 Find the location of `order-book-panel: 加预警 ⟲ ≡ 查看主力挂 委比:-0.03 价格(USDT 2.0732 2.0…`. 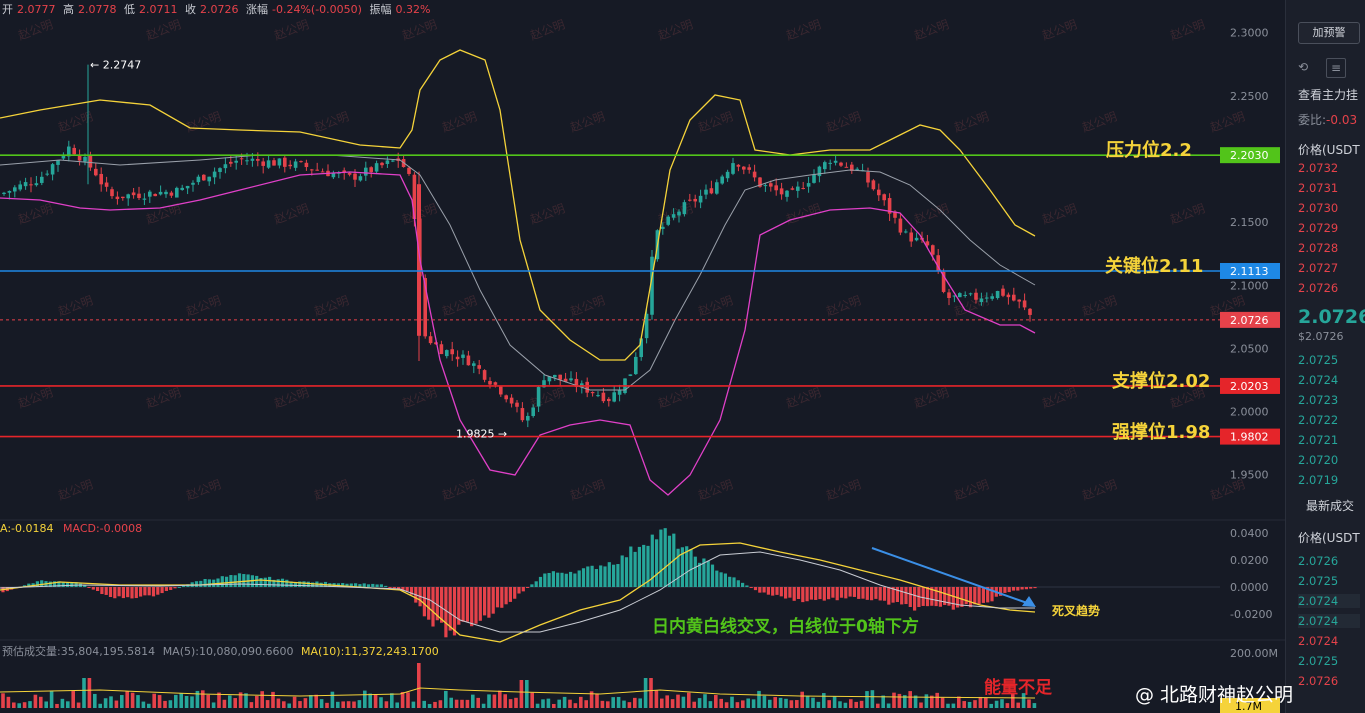

order-book-panel: 加预警 ⟲ ≡ 查看主力挂 委比:-0.03 价格(USDT 2.0732 2.0… is located at coordinates (1325, 356).